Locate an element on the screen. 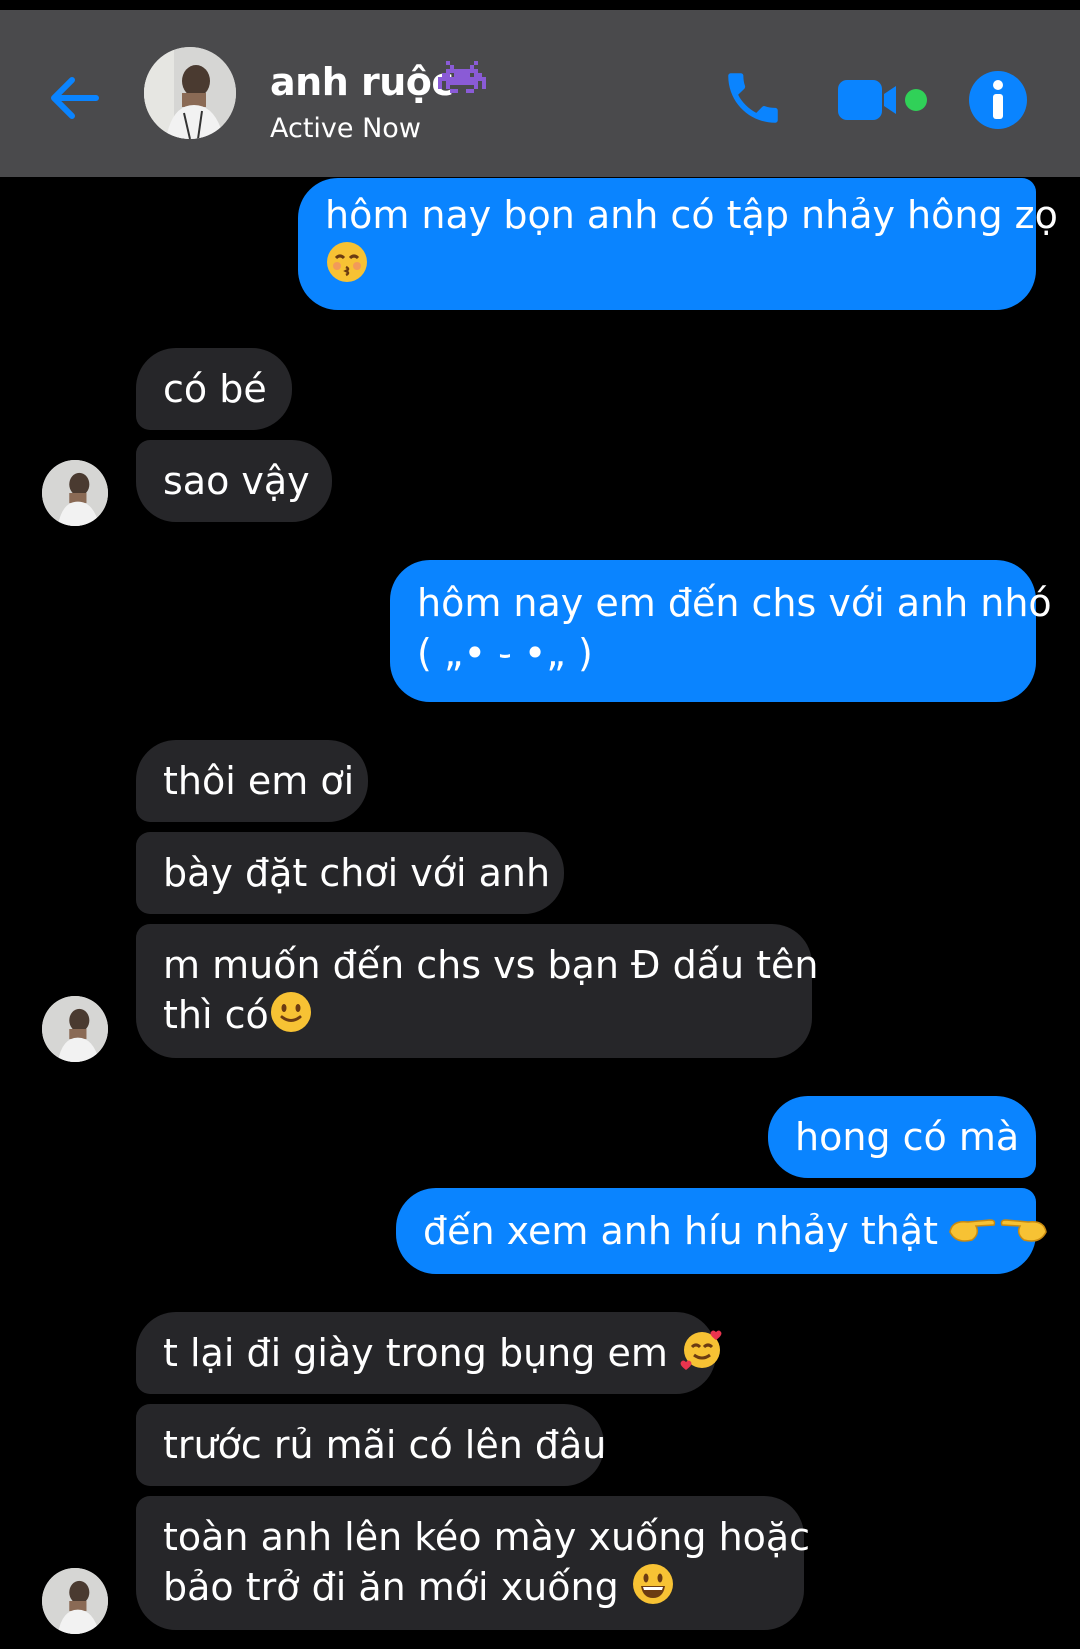 This screenshot has width=1080, height=1649. chat-header: anh ruộc Active Now is located at coordinates (540, 93).